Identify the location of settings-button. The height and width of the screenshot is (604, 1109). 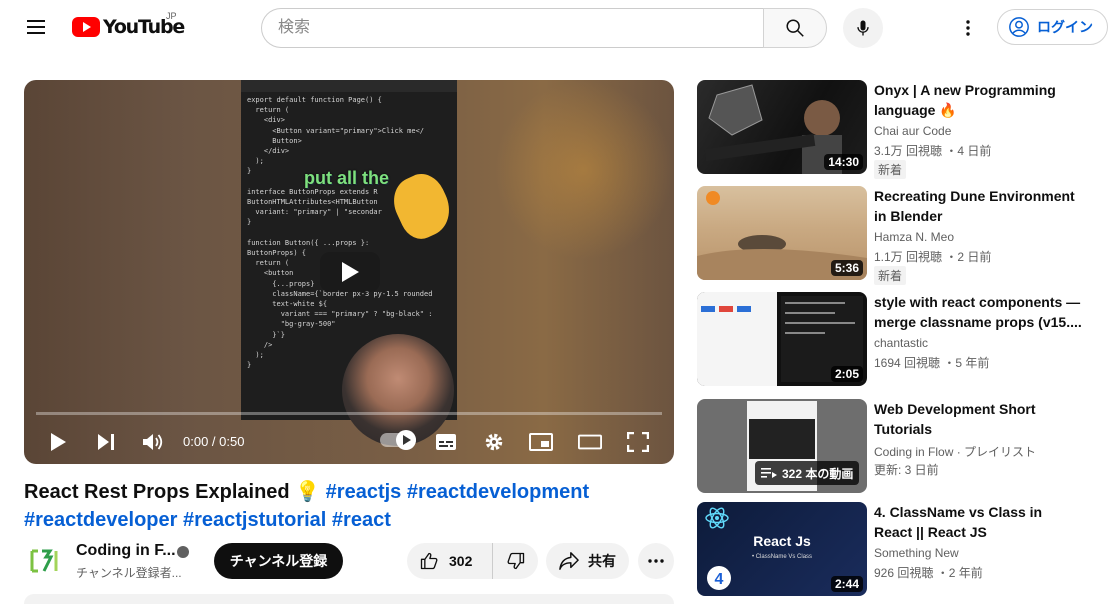
(494, 442).